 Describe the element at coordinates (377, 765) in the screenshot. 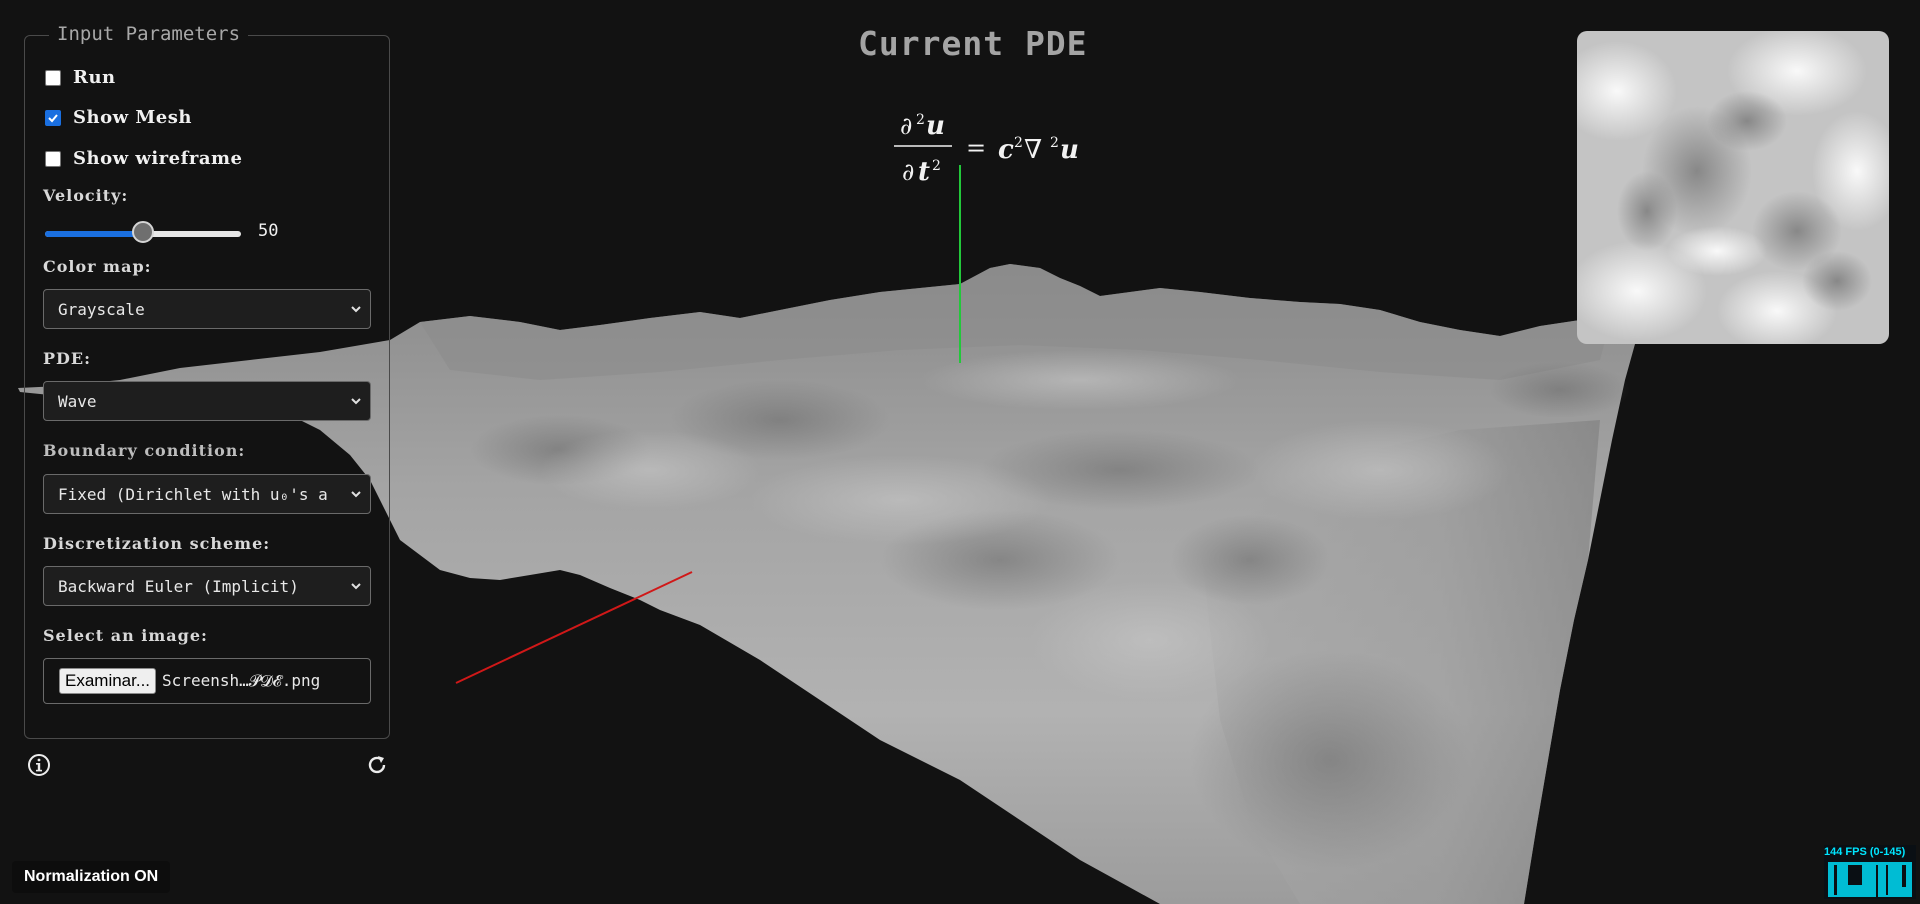

I see `reset-icon` at that location.